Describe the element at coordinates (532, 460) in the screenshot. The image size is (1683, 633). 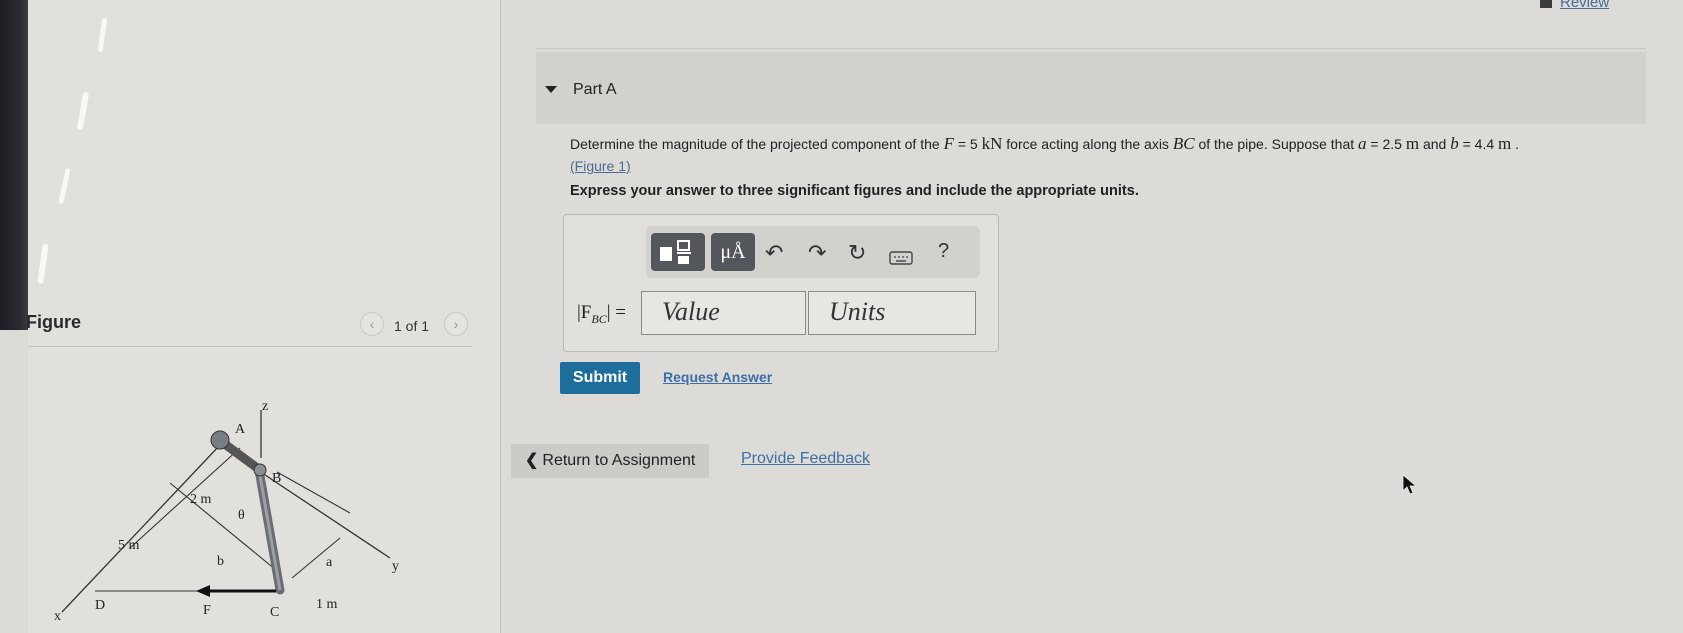
I see `chevron-left-icon: ❮` at that location.